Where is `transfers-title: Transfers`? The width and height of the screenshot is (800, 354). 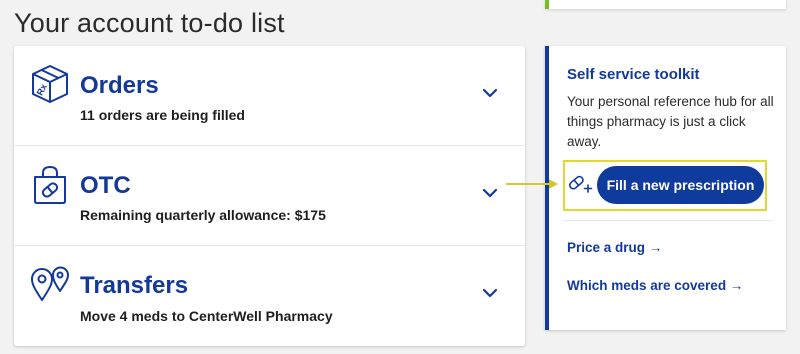 transfers-title: Transfers is located at coordinates (134, 285).